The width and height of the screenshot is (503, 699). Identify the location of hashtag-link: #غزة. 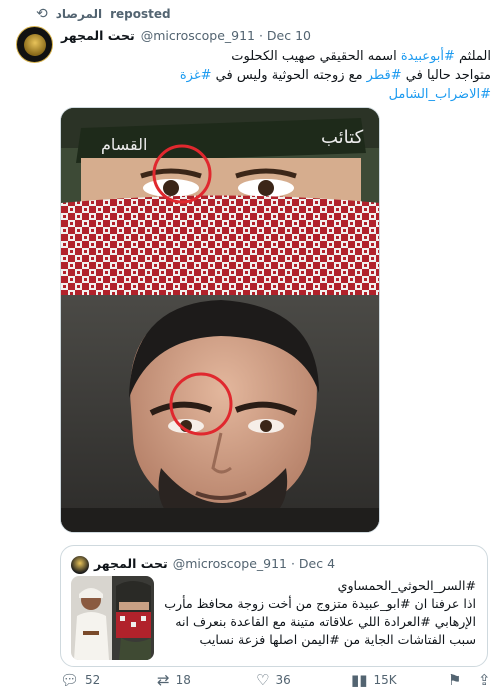
(196, 75).